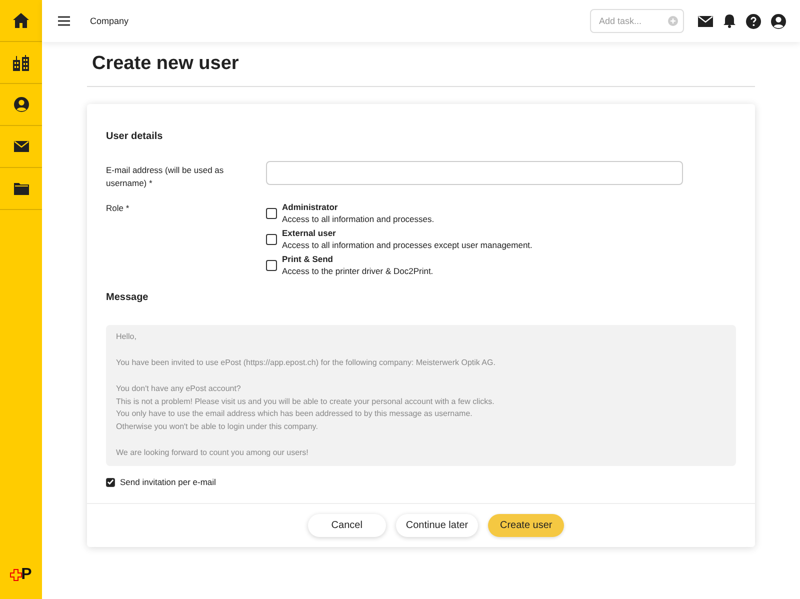  Describe the element at coordinates (358, 271) in the screenshot. I see `option-description: Access to the printer driver & Doc2Print.` at that location.